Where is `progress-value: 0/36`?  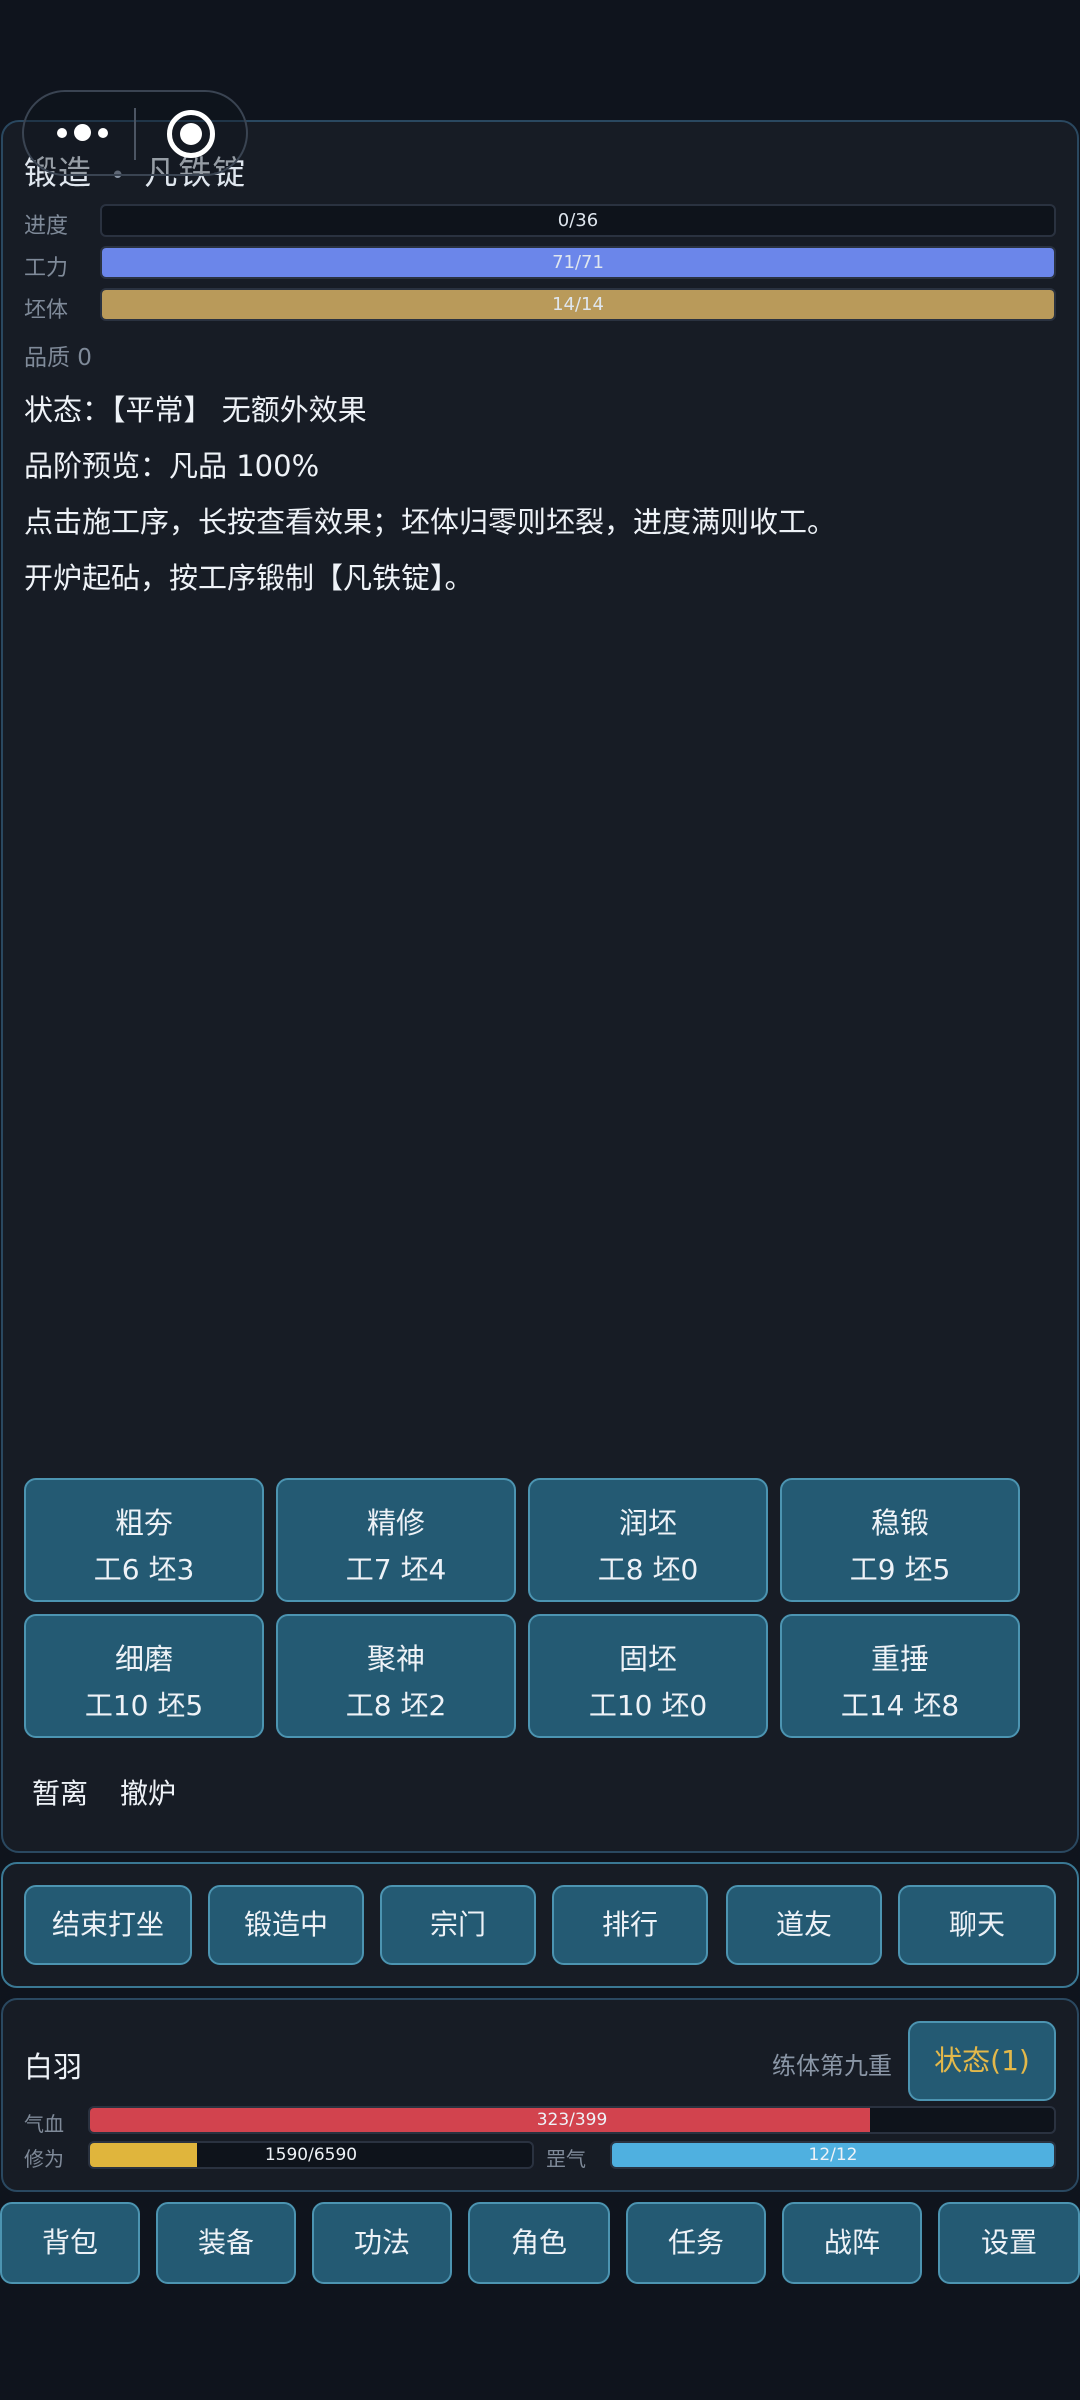
progress-value: 0/36 is located at coordinates (578, 220).